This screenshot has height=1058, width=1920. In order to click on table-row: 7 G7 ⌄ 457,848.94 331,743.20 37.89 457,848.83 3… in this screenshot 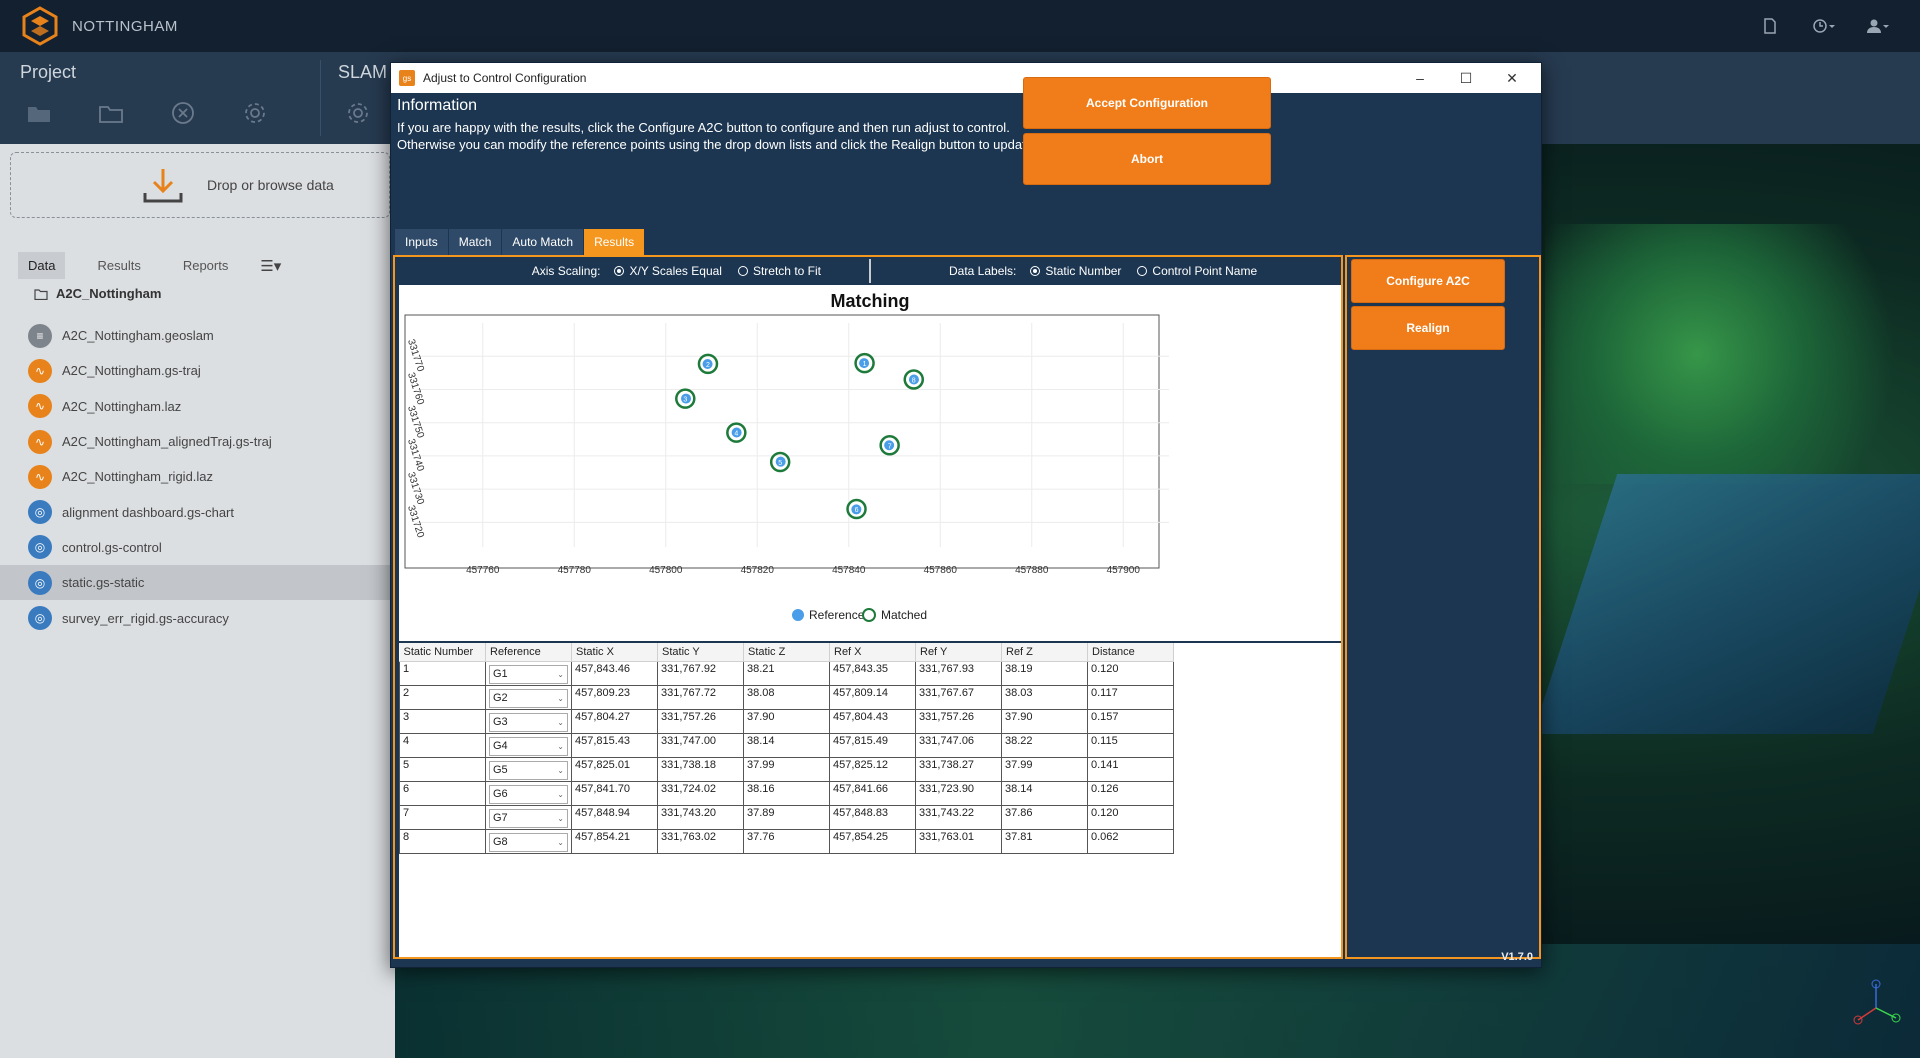, I will do `click(786, 817)`.